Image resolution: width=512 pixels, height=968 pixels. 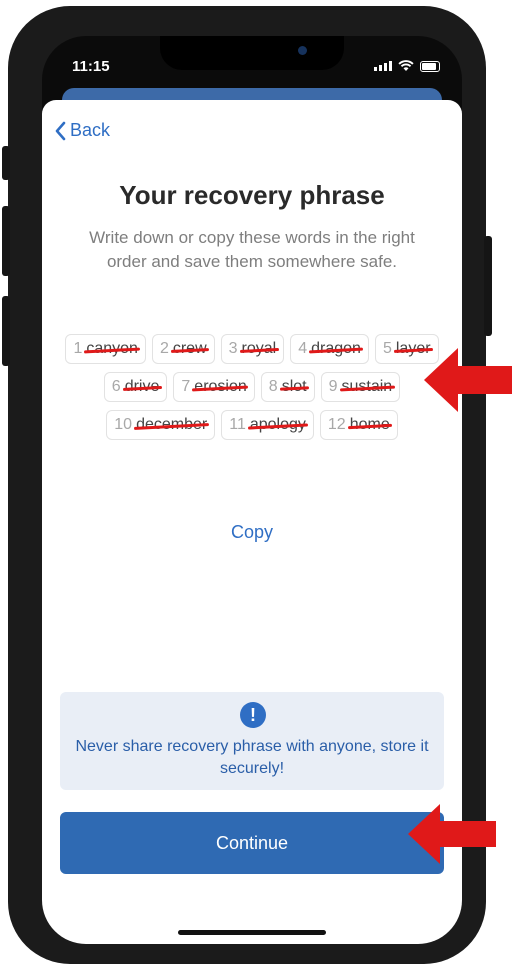 I want to click on recovery-word-index: 9, so click(x=333, y=386).